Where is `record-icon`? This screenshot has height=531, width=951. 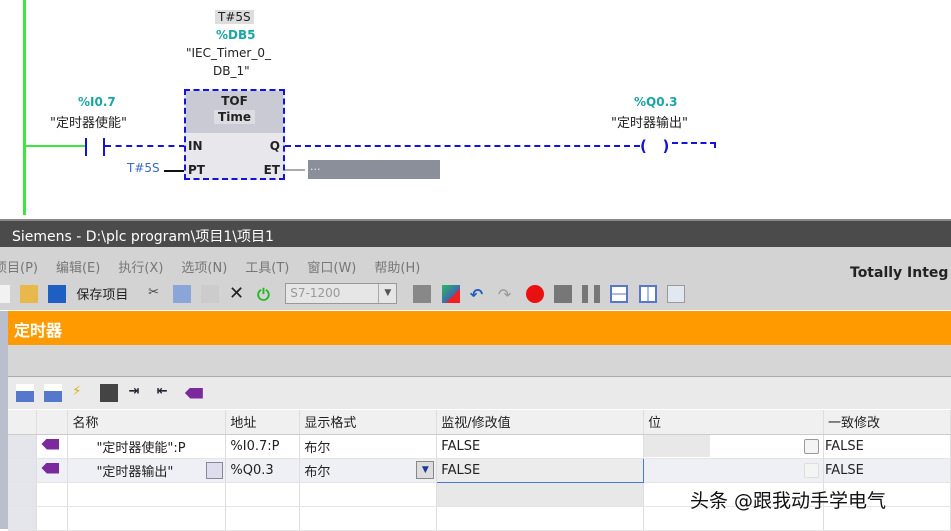 record-icon is located at coordinates (534, 293).